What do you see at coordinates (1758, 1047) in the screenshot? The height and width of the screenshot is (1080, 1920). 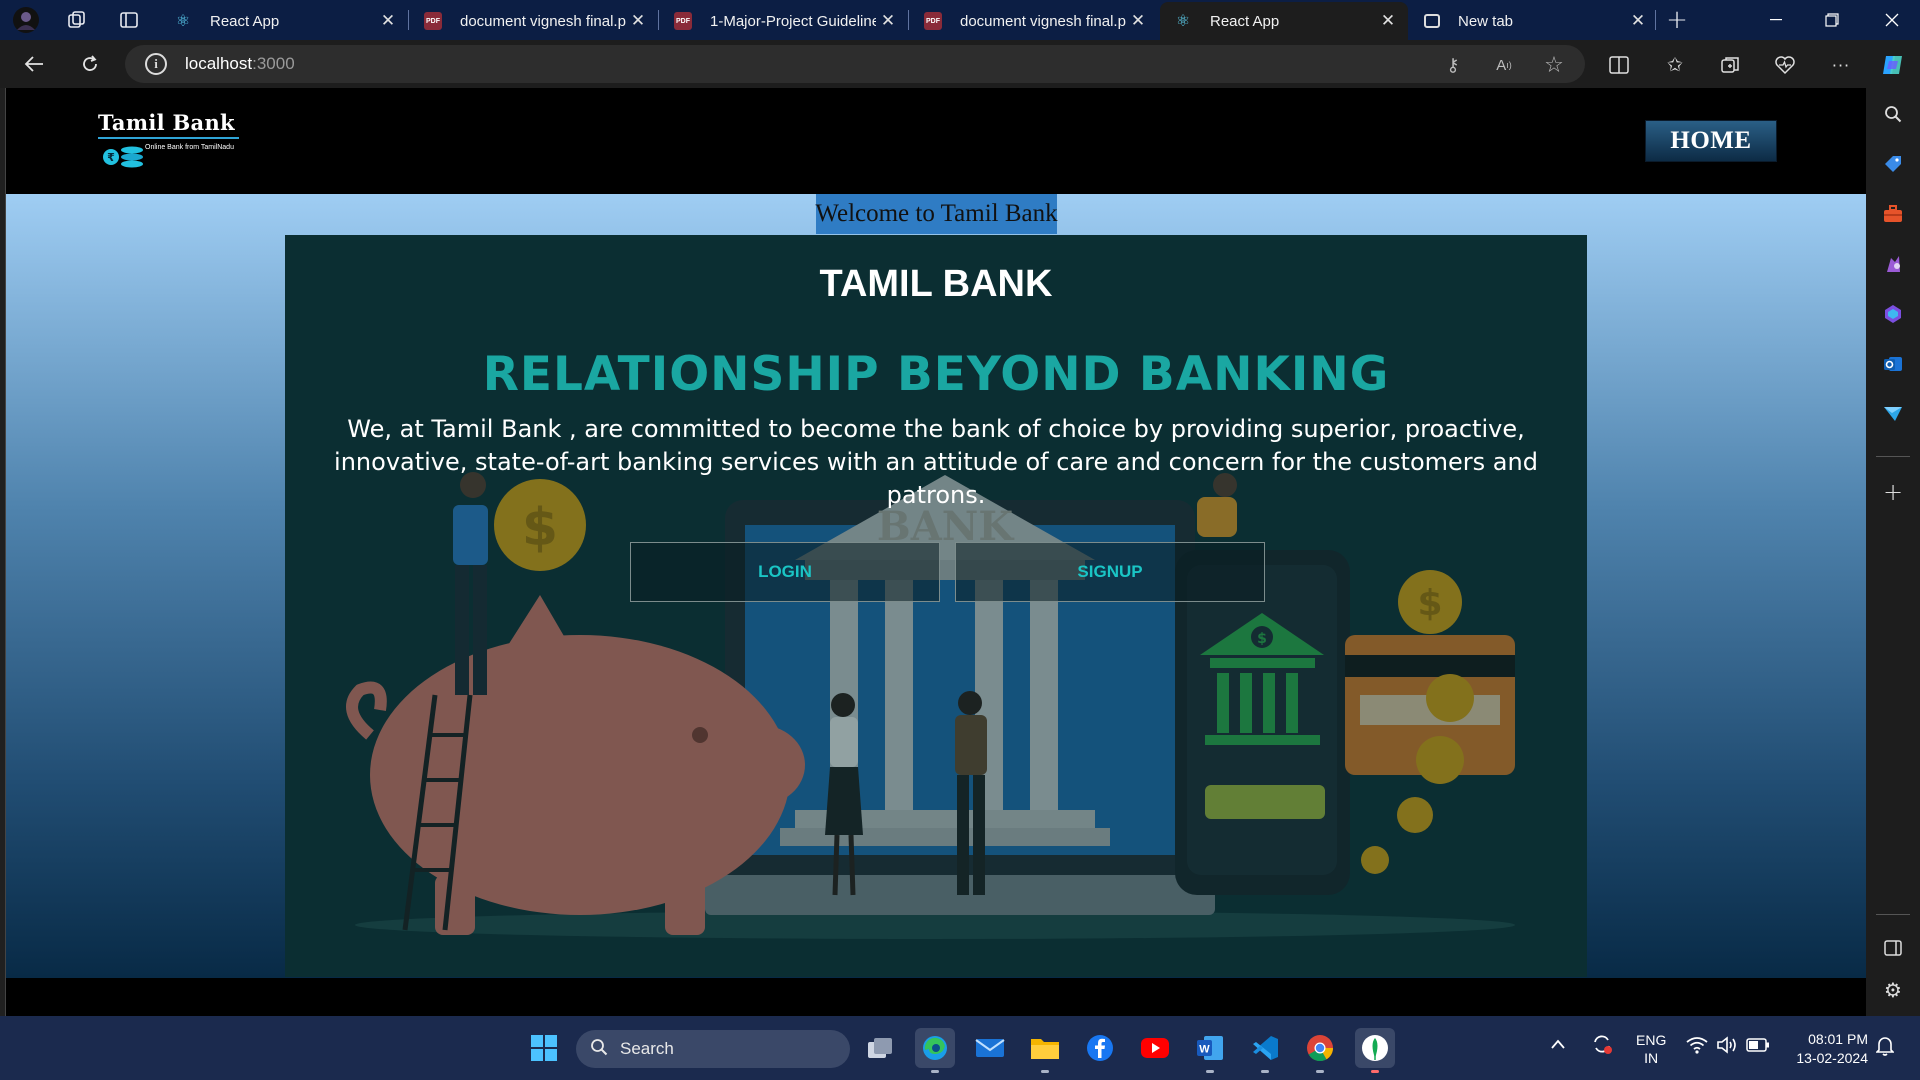 I see `battery-icon` at bounding box center [1758, 1047].